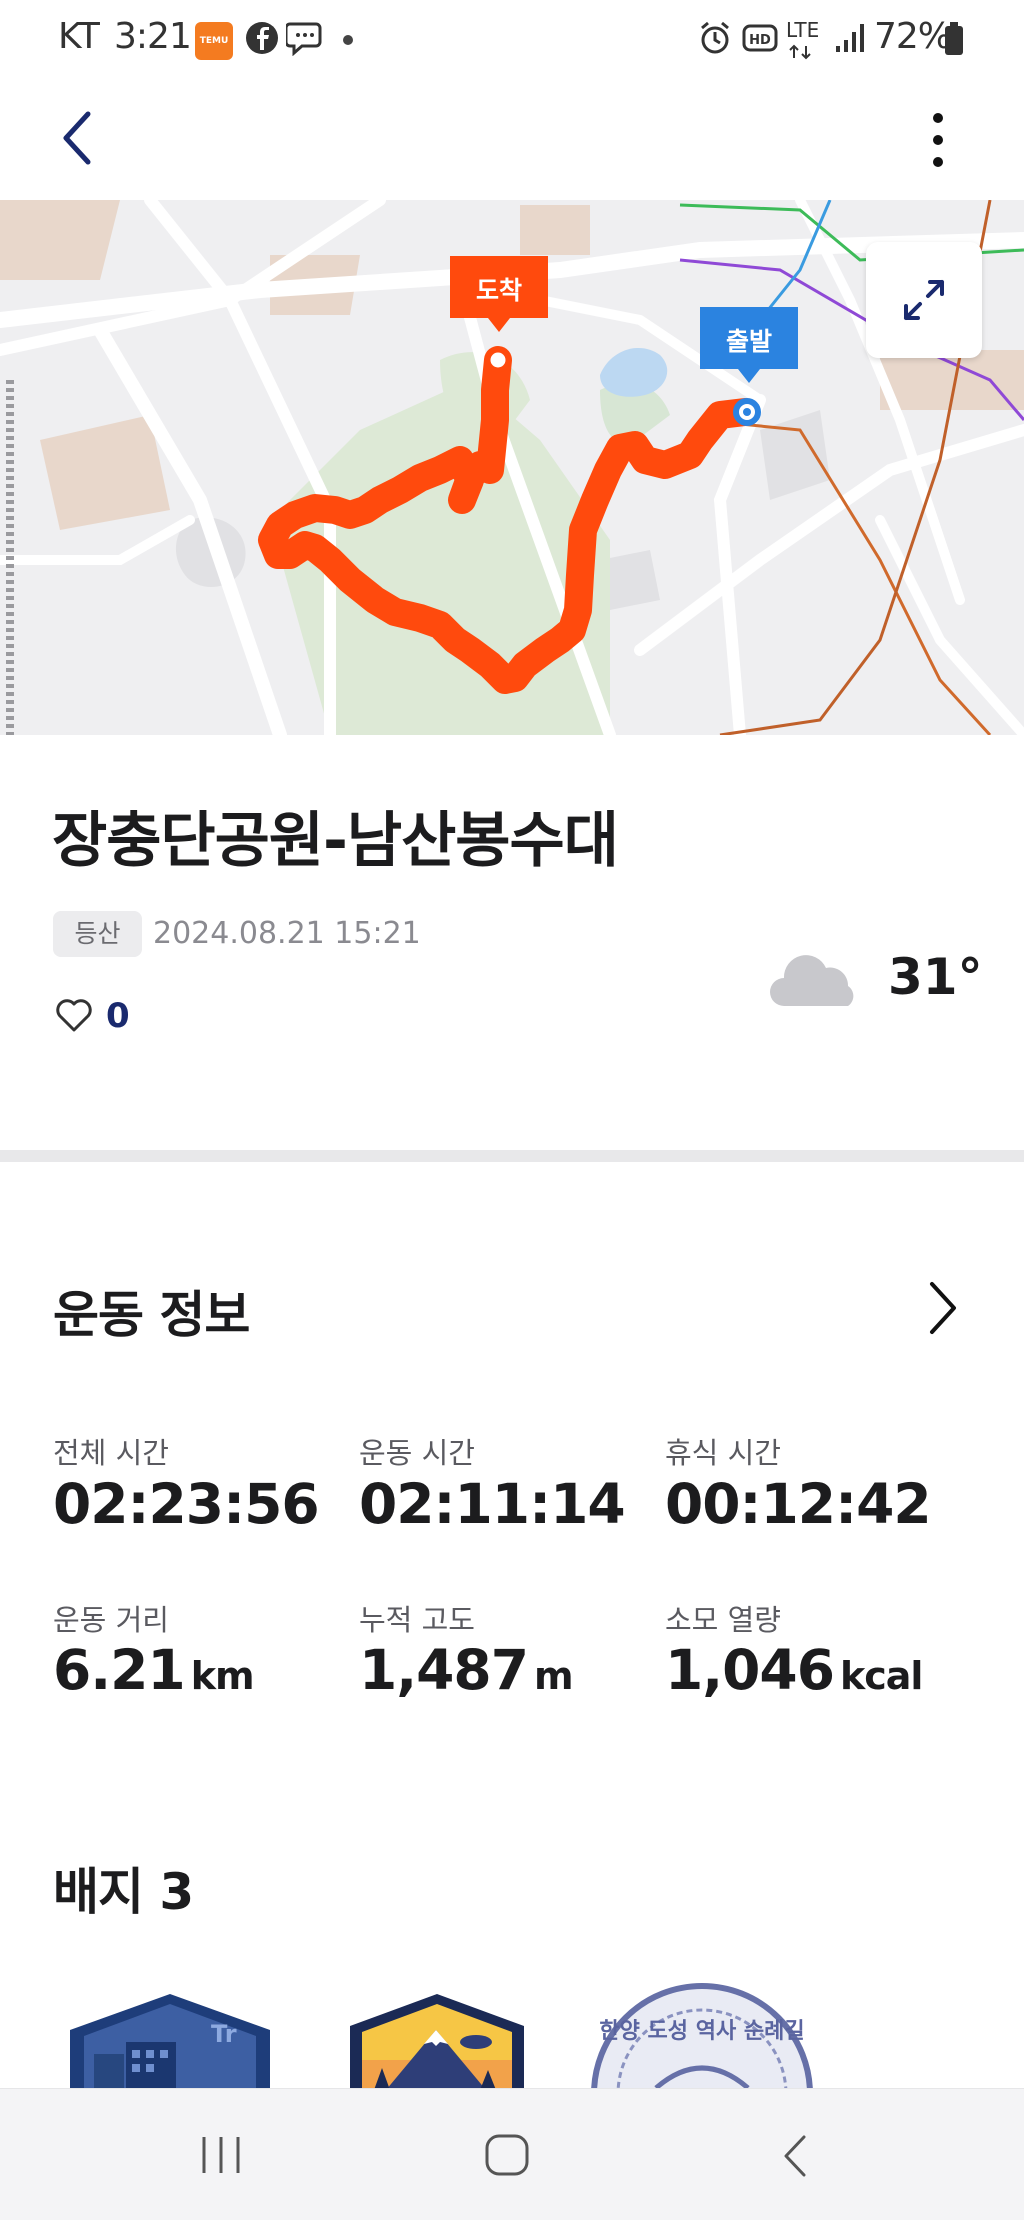 Image resolution: width=1024 pixels, height=2220 pixels. I want to click on mountain-badge-icon, so click(437, 2040).